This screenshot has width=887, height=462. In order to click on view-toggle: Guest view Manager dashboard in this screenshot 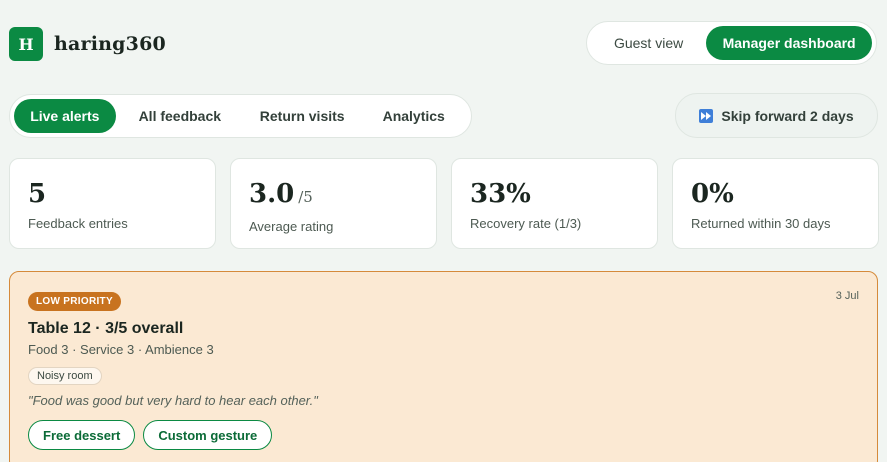, I will do `click(731, 43)`.